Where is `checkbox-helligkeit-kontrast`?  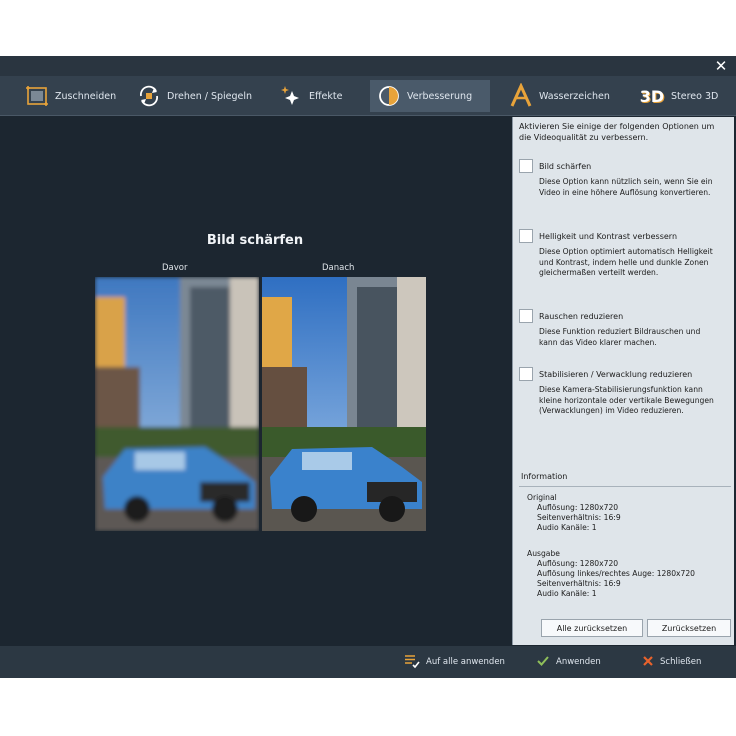 checkbox-helligkeit-kontrast is located at coordinates (526, 236).